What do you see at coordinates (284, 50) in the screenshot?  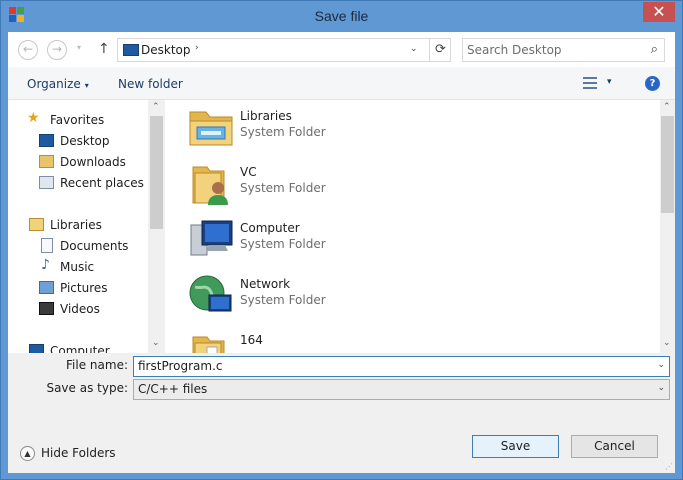 I see `address-bar: Desktop › ⌄ ⟳` at bounding box center [284, 50].